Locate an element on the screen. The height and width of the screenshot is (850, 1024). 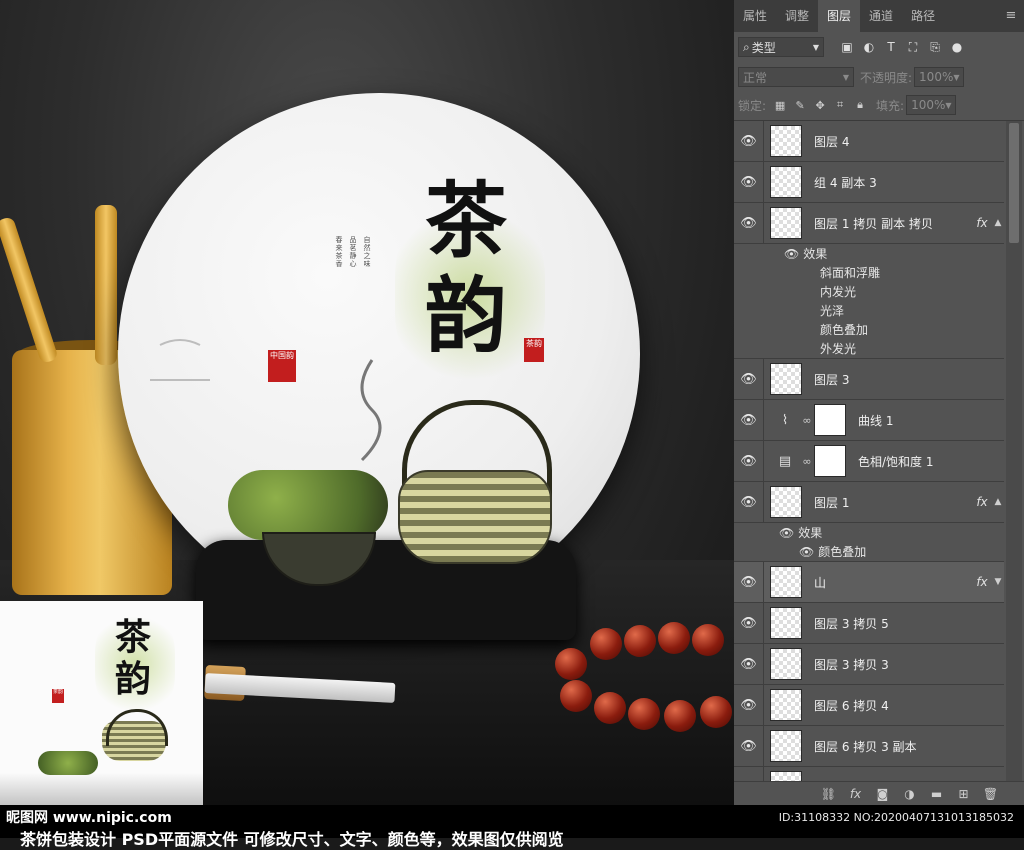
layer-name: 图层 6 拷贝 4 is located at coordinates (909, 705).